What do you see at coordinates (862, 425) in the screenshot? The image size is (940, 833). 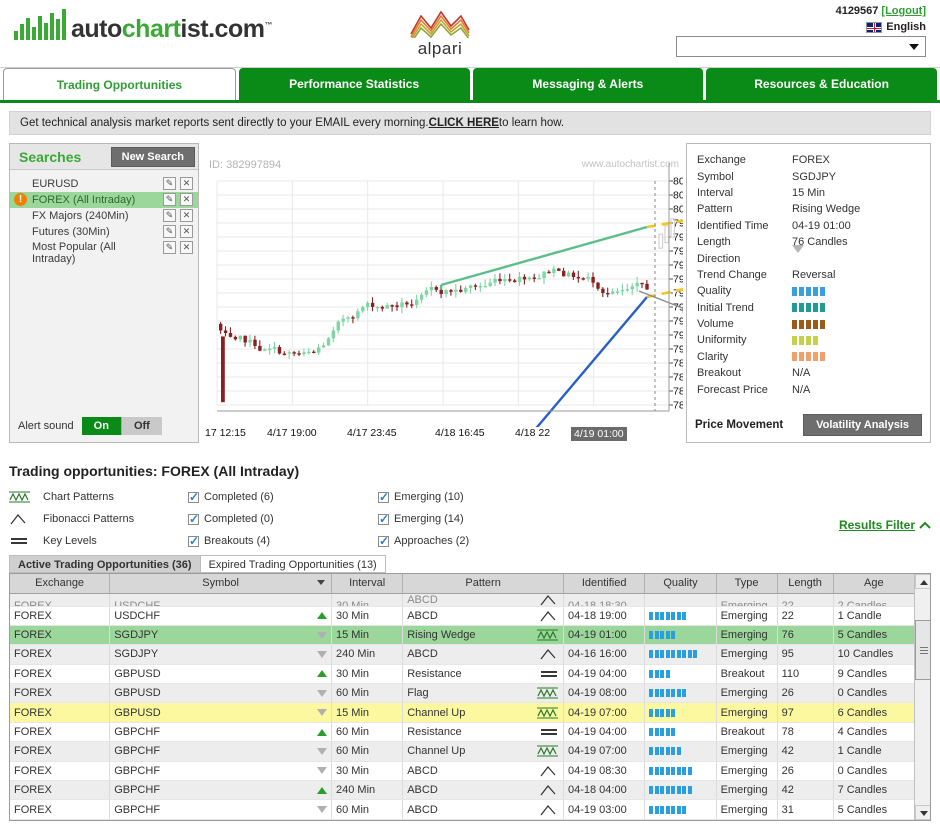 I see `volatility-analysis-tab: Volatility Analysis` at bounding box center [862, 425].